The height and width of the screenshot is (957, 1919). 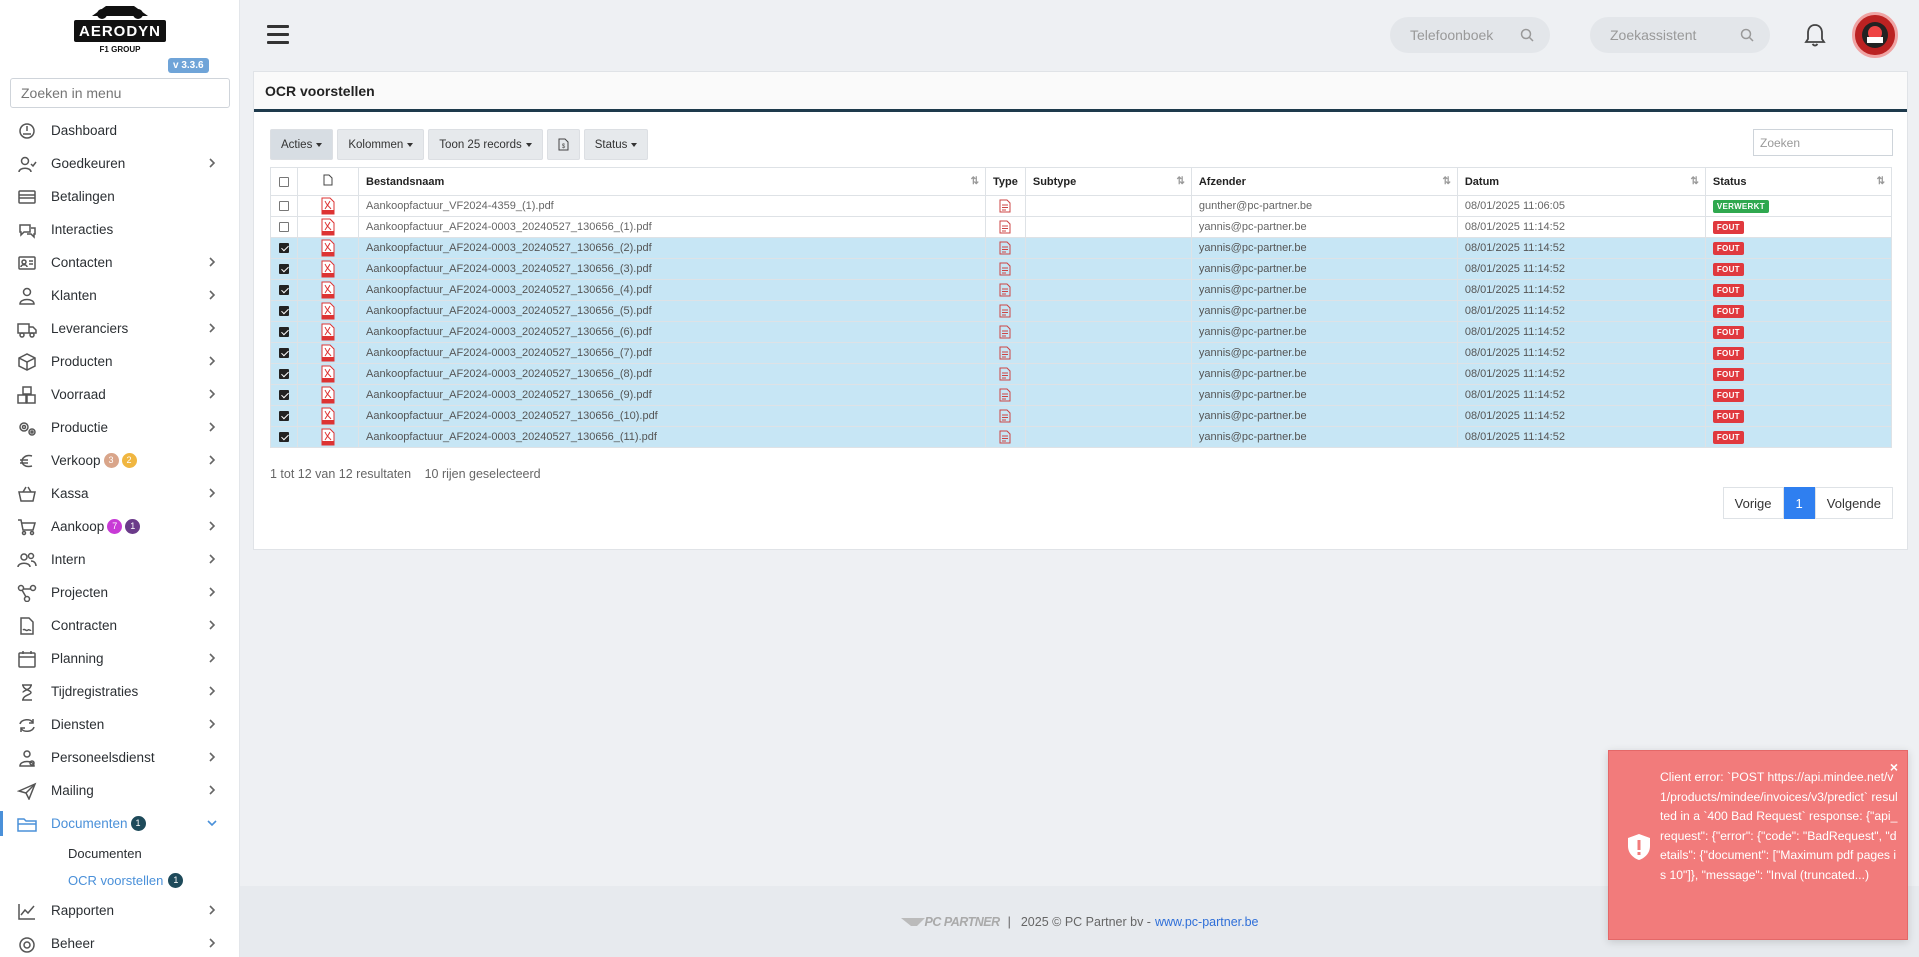 I want to click on column-header-sender: Afzender ⇅, so click(x=1324, y=181).